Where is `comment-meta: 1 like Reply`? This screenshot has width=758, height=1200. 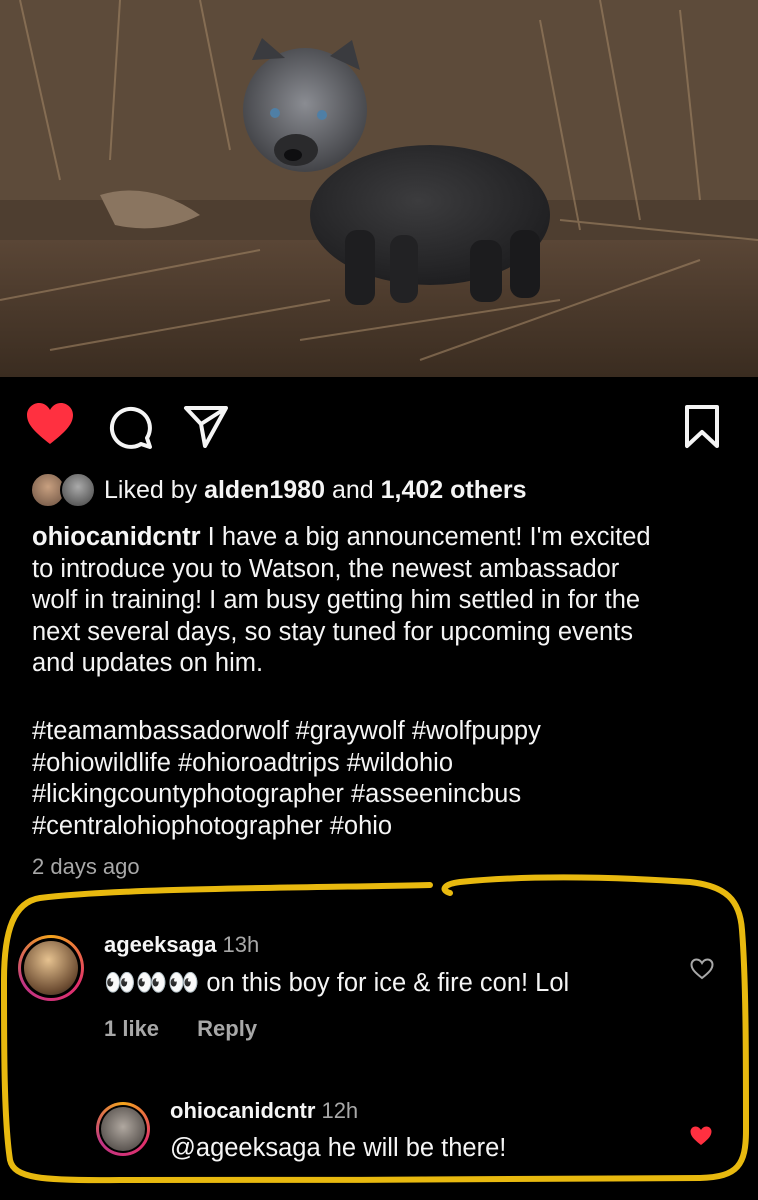
comment-meta: 1 like Reply is located at coordinates (180, 1029).